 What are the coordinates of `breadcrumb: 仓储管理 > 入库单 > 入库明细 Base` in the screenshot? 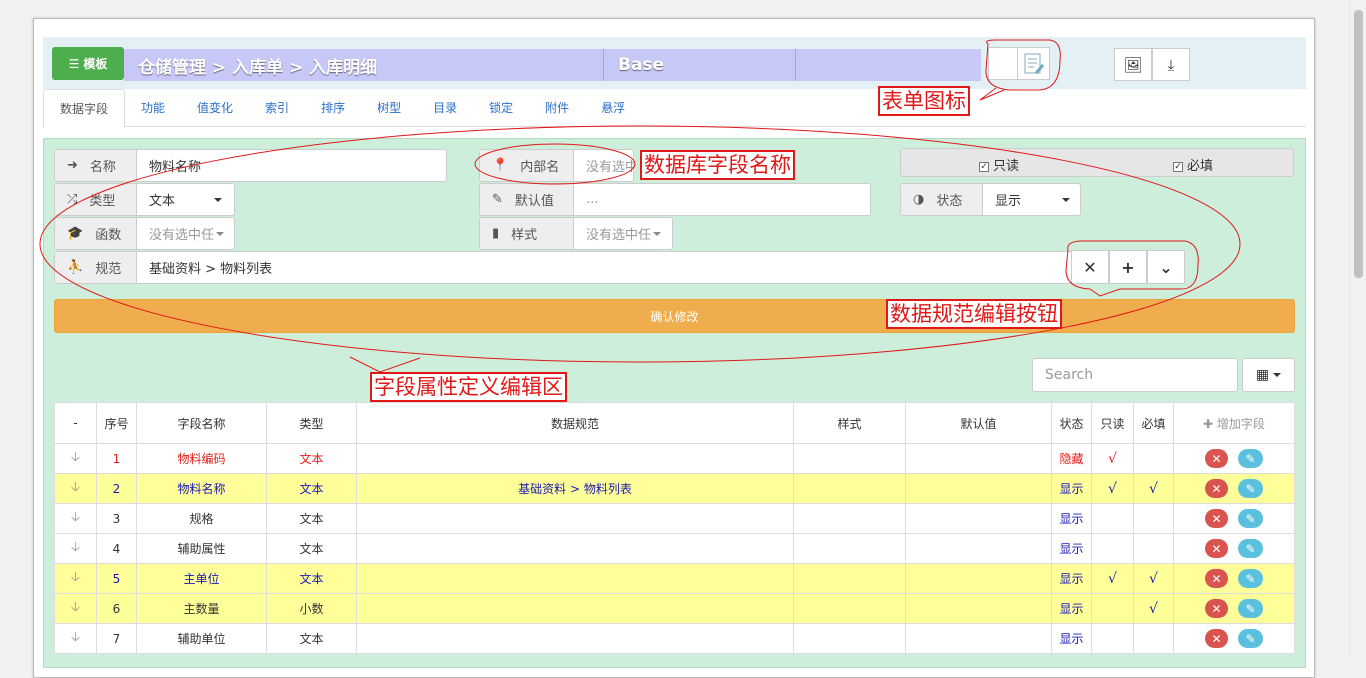 It's located at (552, 65).